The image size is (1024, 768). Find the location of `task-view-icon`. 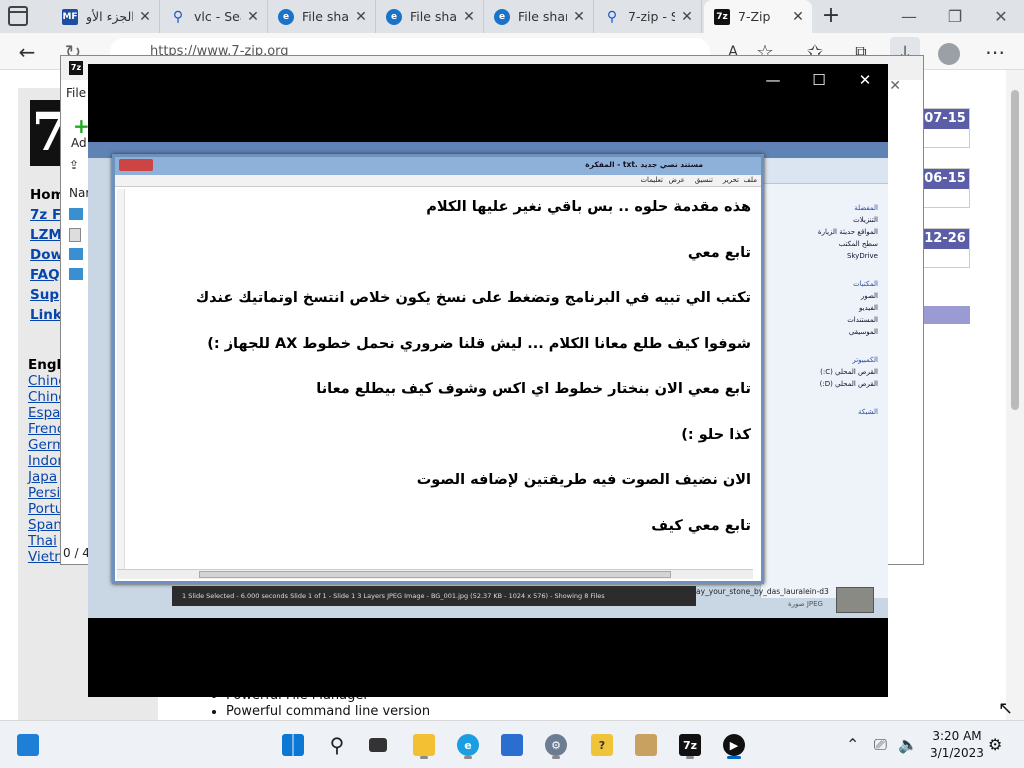

task-view-icon is located at coordinates (378, 745).